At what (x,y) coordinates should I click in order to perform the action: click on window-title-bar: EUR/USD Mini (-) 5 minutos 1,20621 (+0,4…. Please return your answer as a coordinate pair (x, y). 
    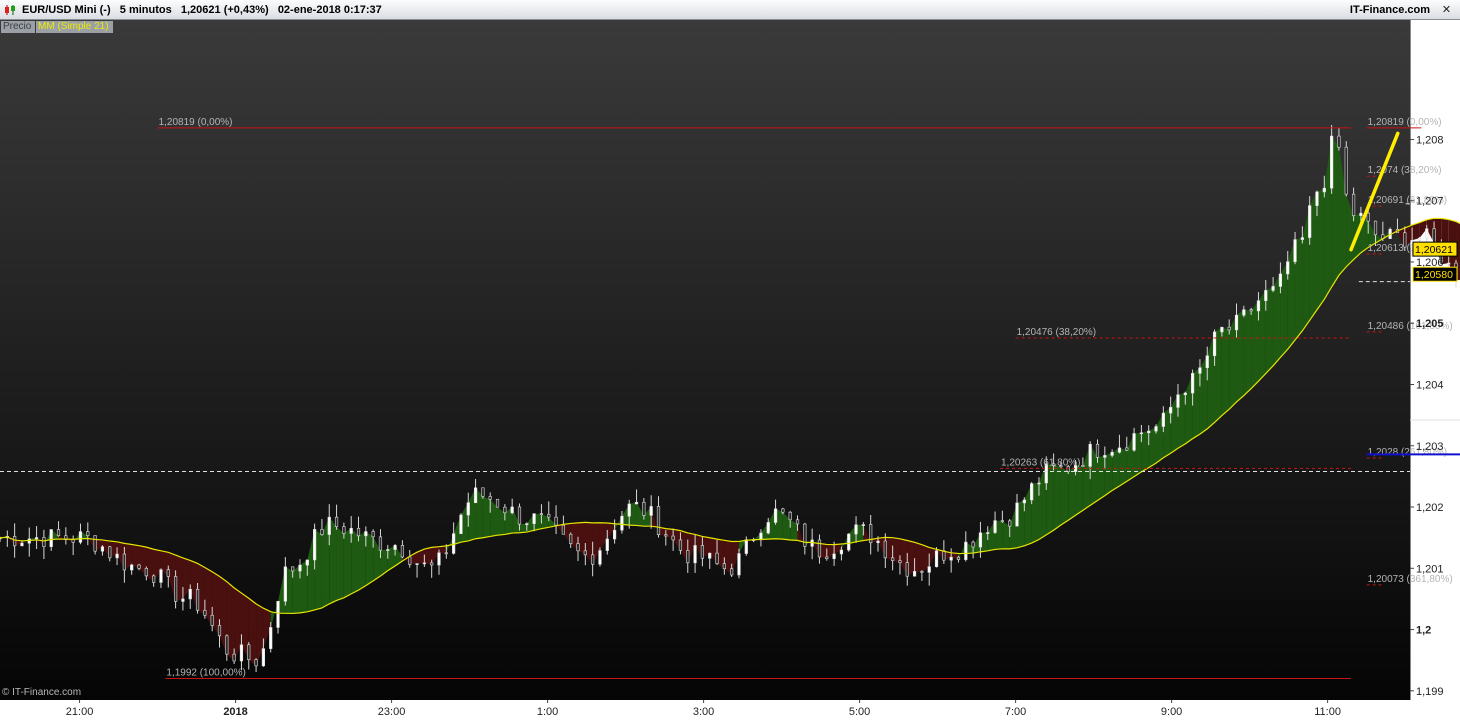
    Looking at the image, I should click on (730, 10).